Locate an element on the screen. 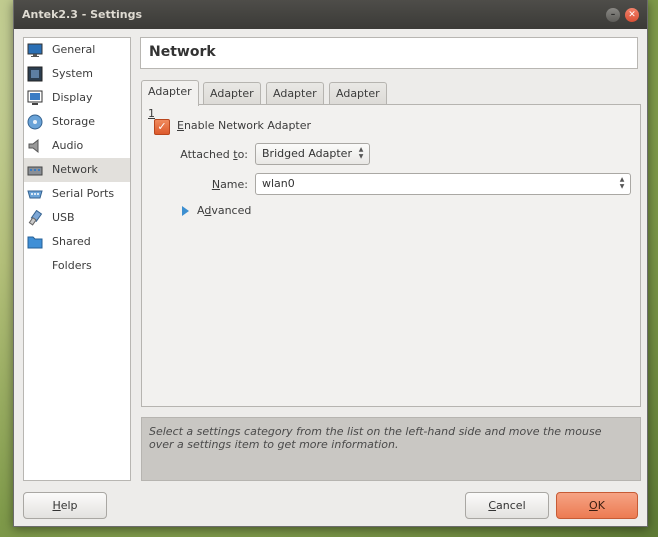 Image resolution: width=658 pixels, height=537 pixels. sidebar-item-label: Storage is located at coordinates (74, 121).